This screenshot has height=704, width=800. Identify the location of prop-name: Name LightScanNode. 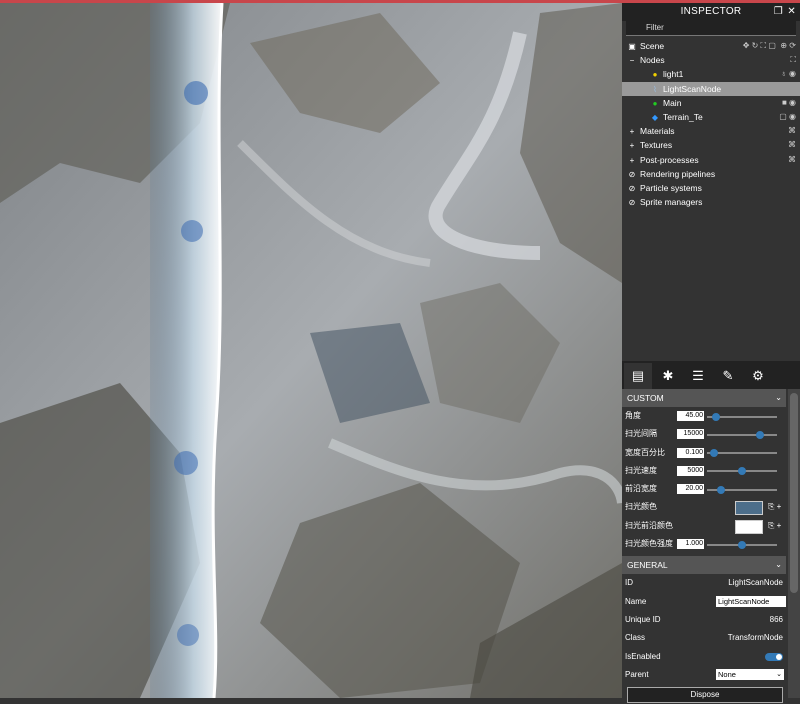
(704, 602).